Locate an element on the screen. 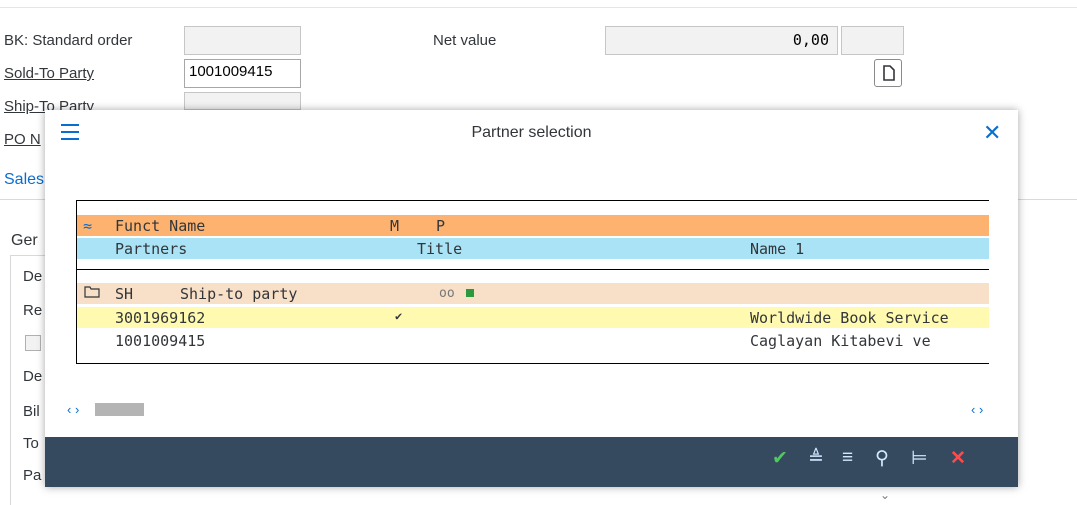 The height and width of the screenshot is (505, 1077). group-row: SH Ship-to party oo is located at coordinates (533, 293).